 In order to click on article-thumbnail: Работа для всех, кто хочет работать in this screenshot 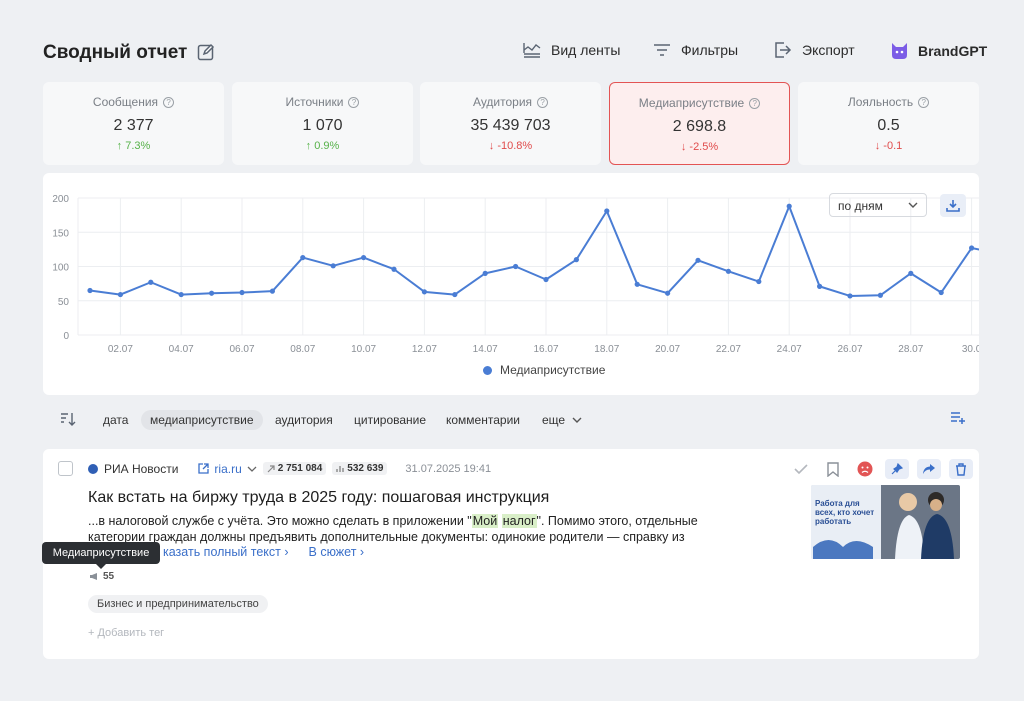, I will do `click(885, 522)`.